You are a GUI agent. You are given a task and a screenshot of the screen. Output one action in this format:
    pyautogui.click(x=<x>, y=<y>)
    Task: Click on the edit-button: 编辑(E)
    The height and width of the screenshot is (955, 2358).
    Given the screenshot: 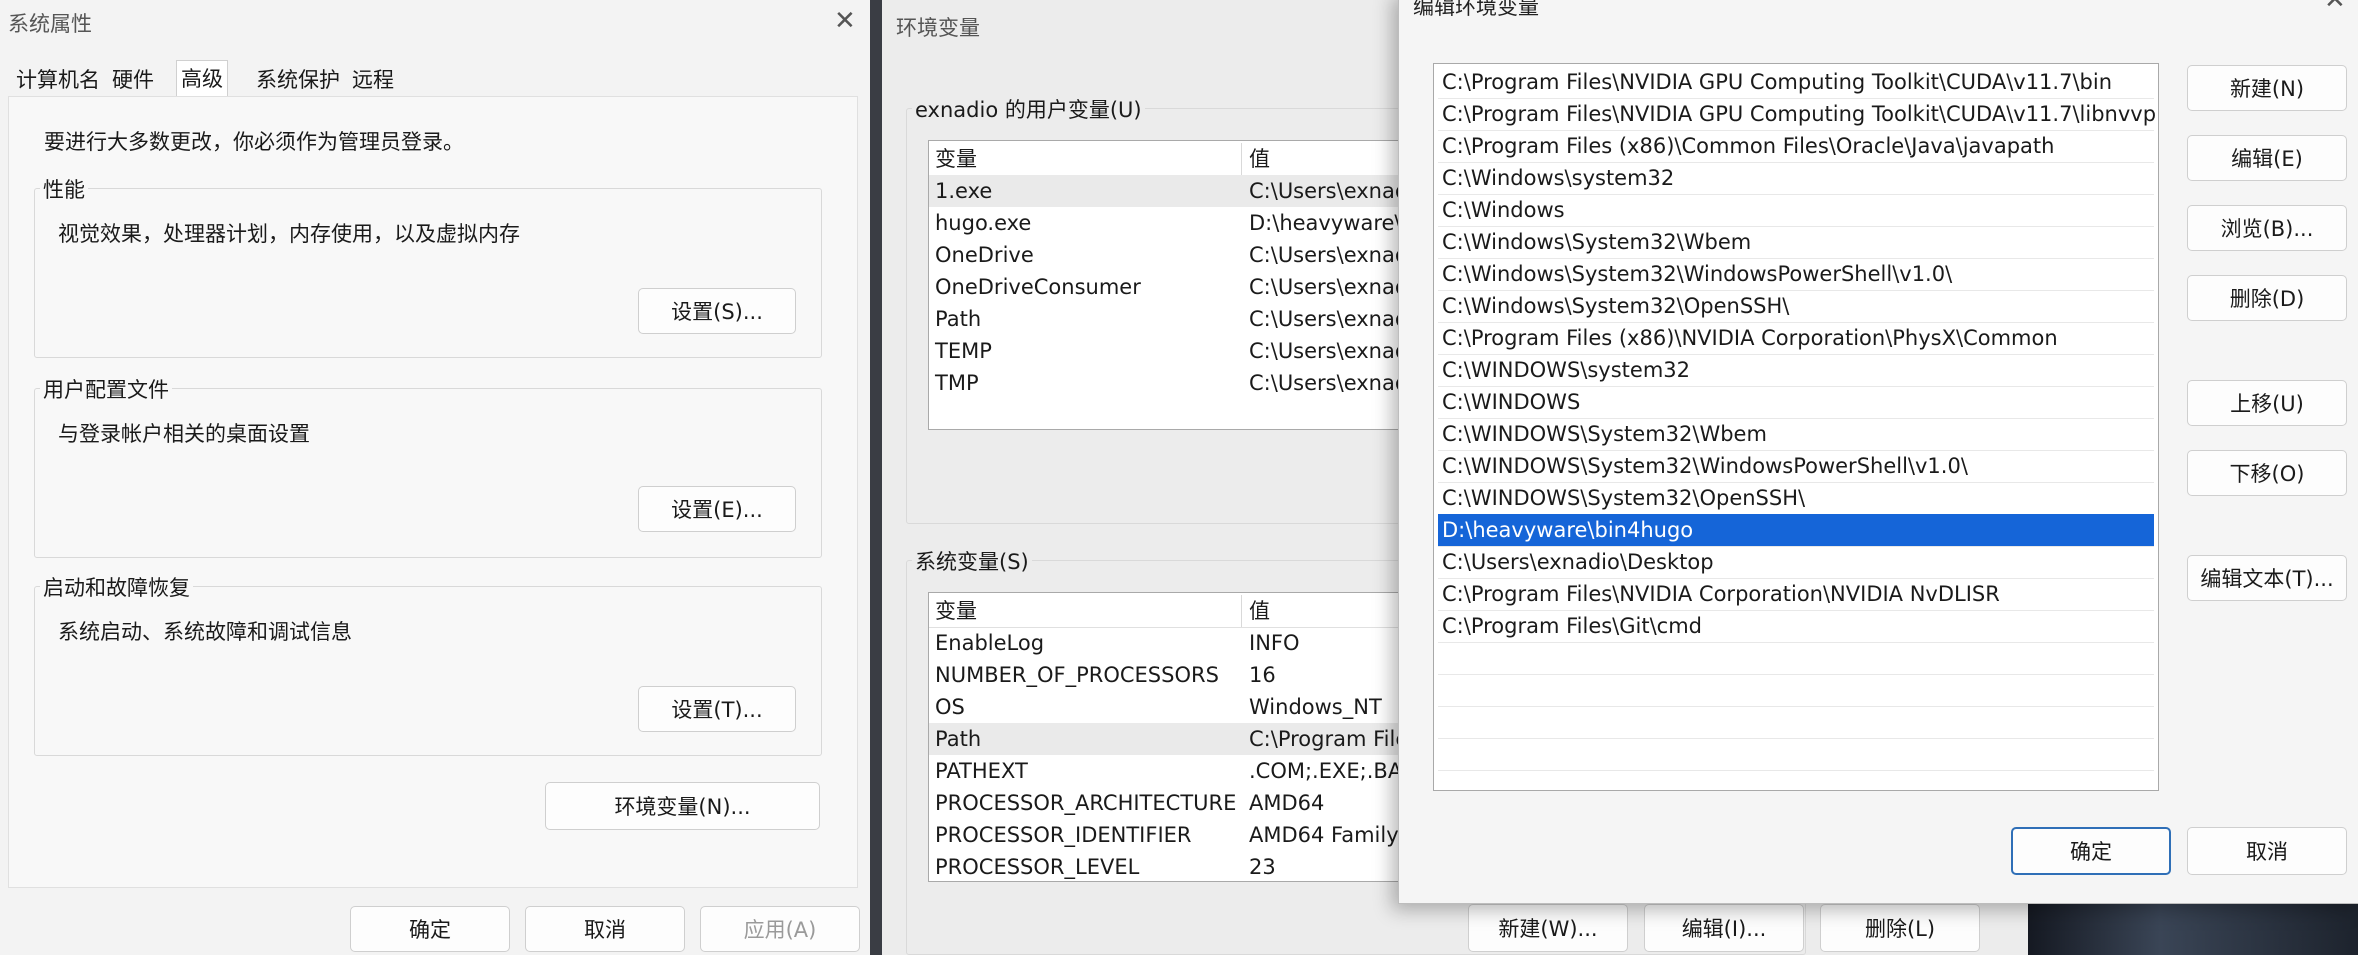 What is the action you would take?
    pyautogui.click(x=2267, y=158)
    